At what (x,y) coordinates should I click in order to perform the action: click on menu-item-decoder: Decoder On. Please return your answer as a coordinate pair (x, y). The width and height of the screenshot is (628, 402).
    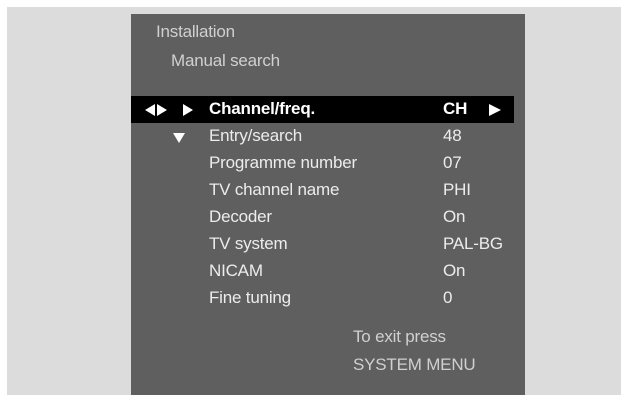
    Looking at the image, I should click on (328, 217).